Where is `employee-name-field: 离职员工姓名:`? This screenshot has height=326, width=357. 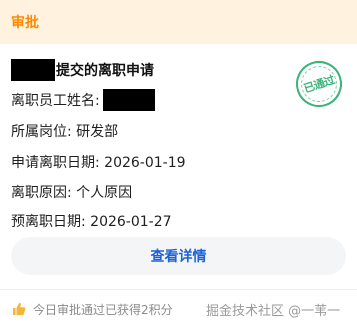
employee-name-field: 离职员工姓名: is located at coordinates (83, 100).